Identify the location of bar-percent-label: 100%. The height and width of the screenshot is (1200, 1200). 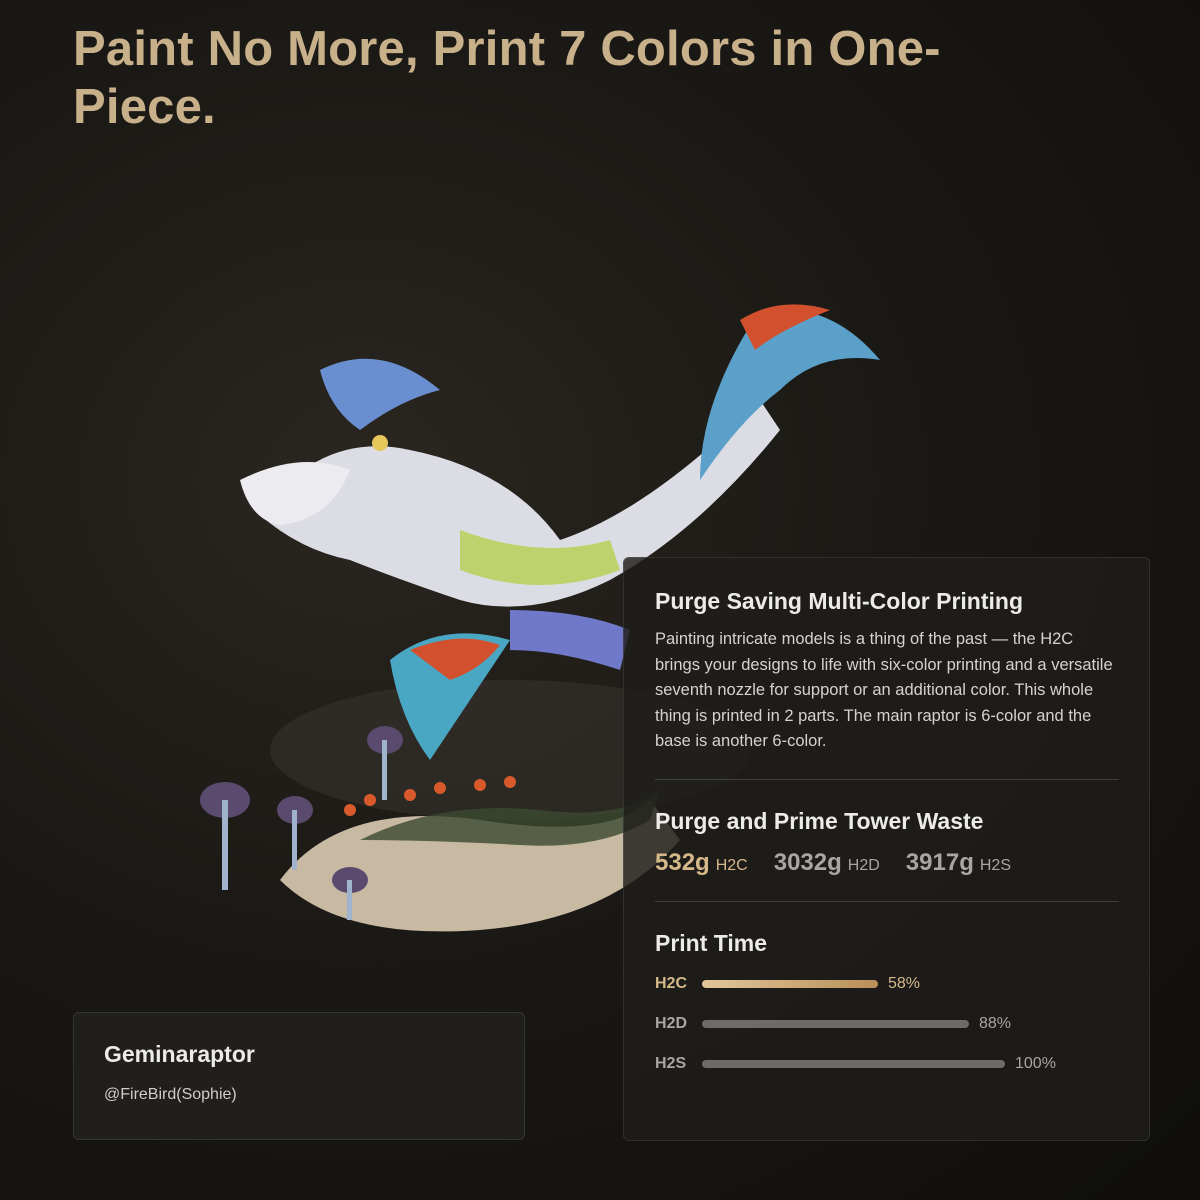
(1035, 1063).